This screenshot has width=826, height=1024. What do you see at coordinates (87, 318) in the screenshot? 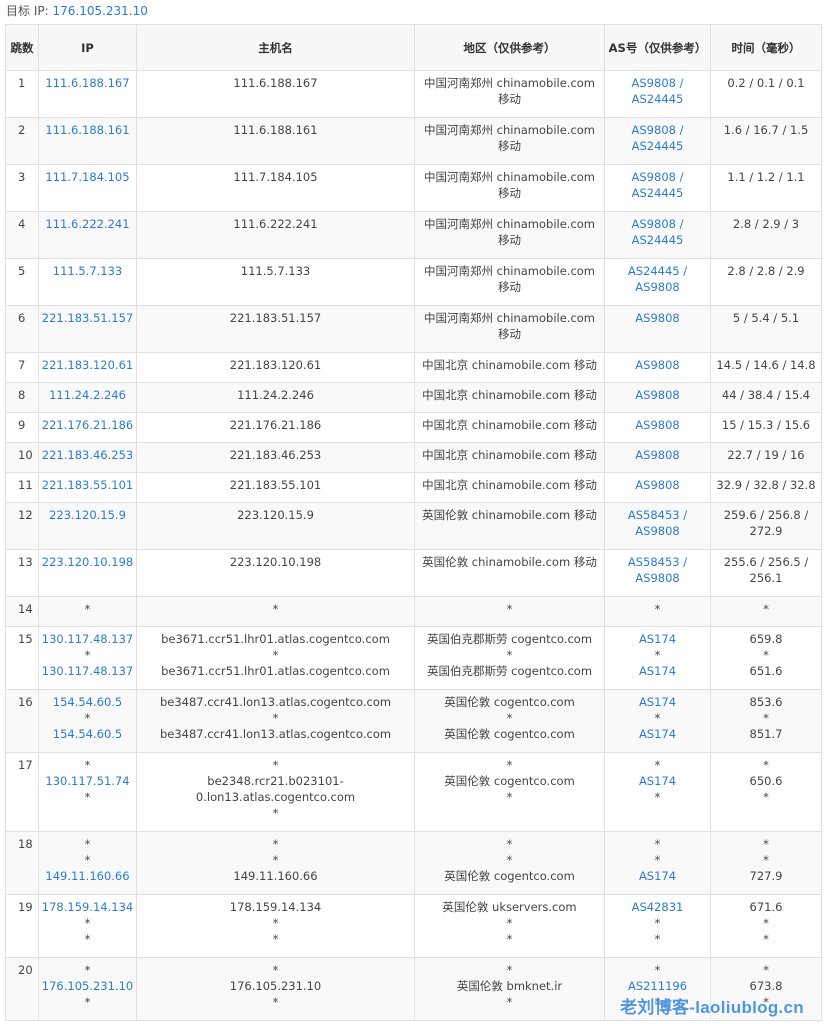
I see `ip-line: 221.183.51.157` at bounding box center [87, 318].